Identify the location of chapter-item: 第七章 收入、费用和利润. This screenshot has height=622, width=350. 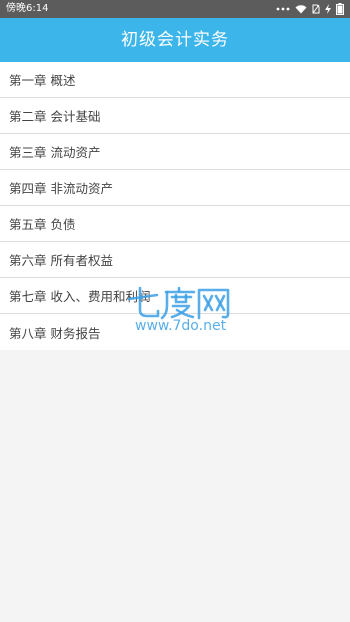
(175, 296).